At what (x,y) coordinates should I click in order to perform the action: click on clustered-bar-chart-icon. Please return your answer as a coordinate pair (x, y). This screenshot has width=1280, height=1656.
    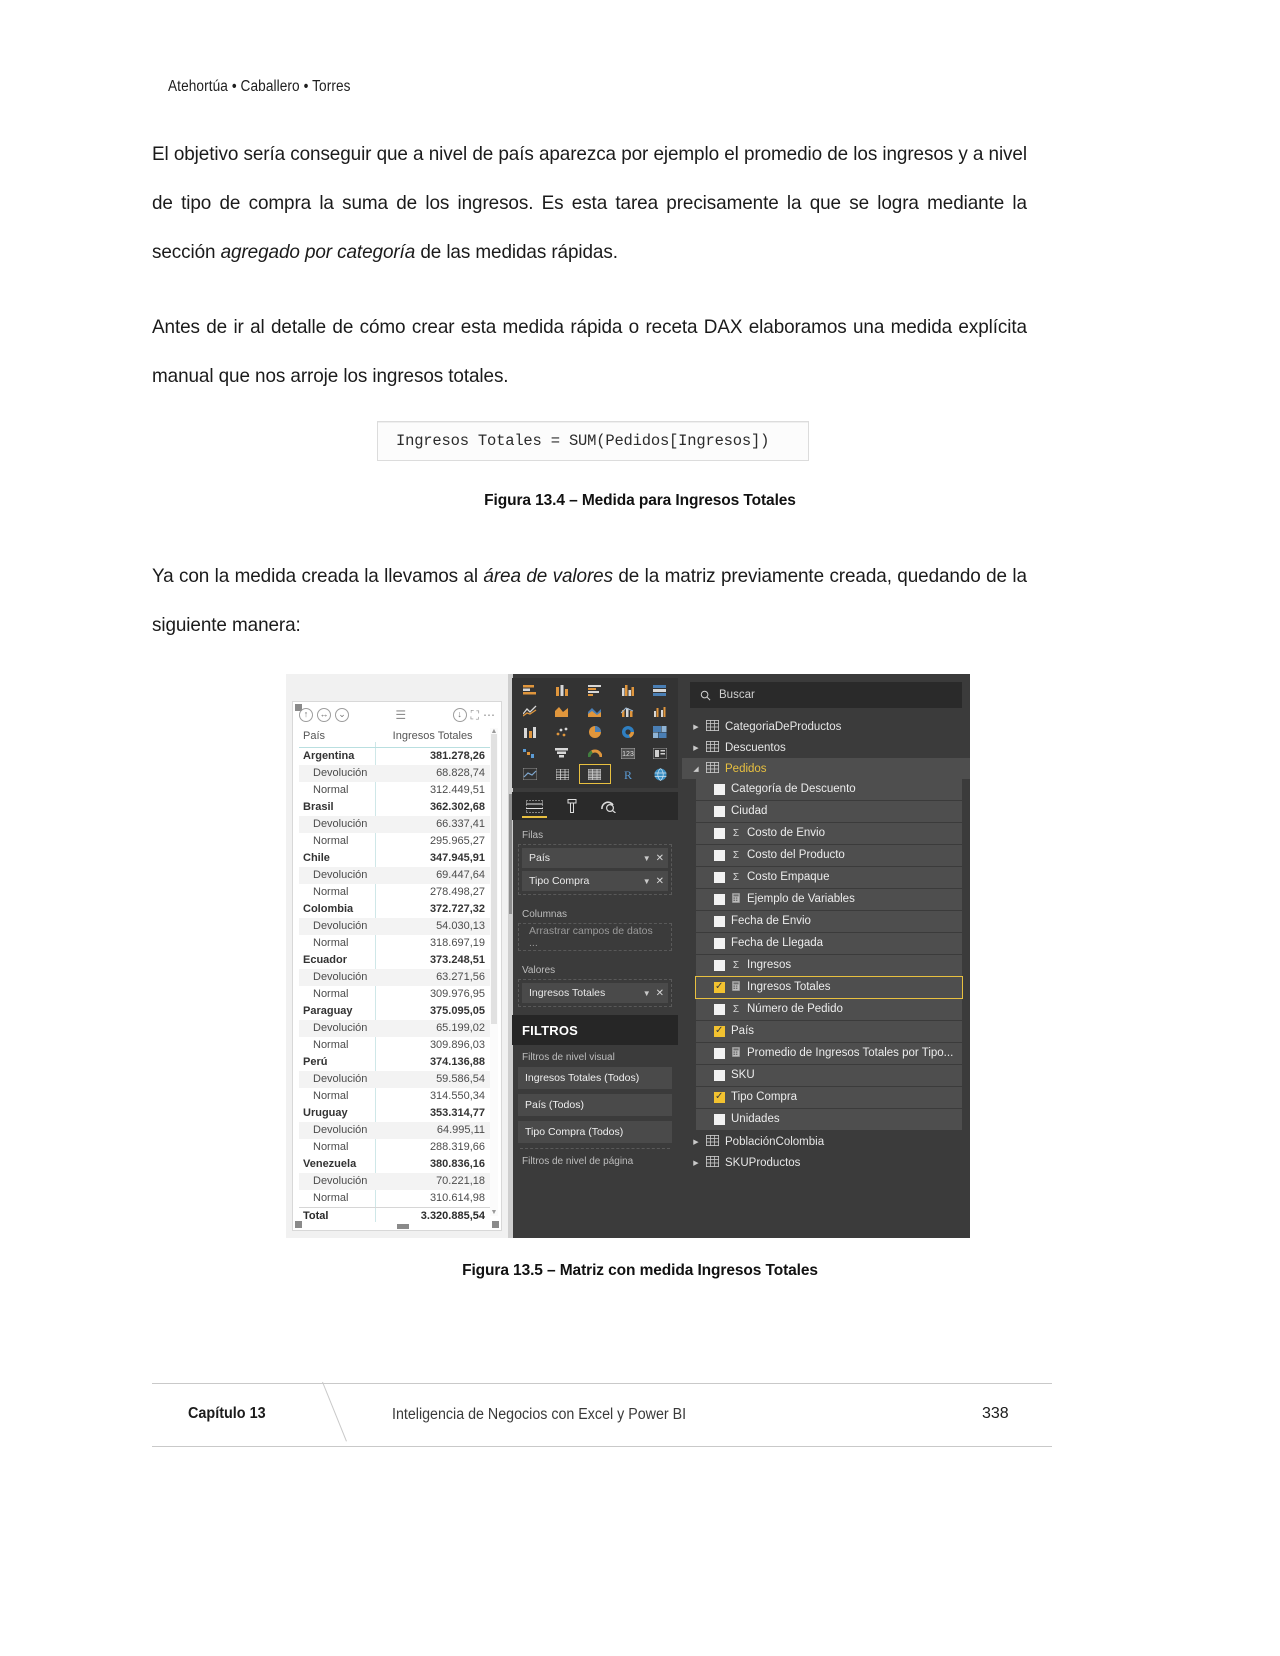
    Looking at the image, I should click on (595, 690).